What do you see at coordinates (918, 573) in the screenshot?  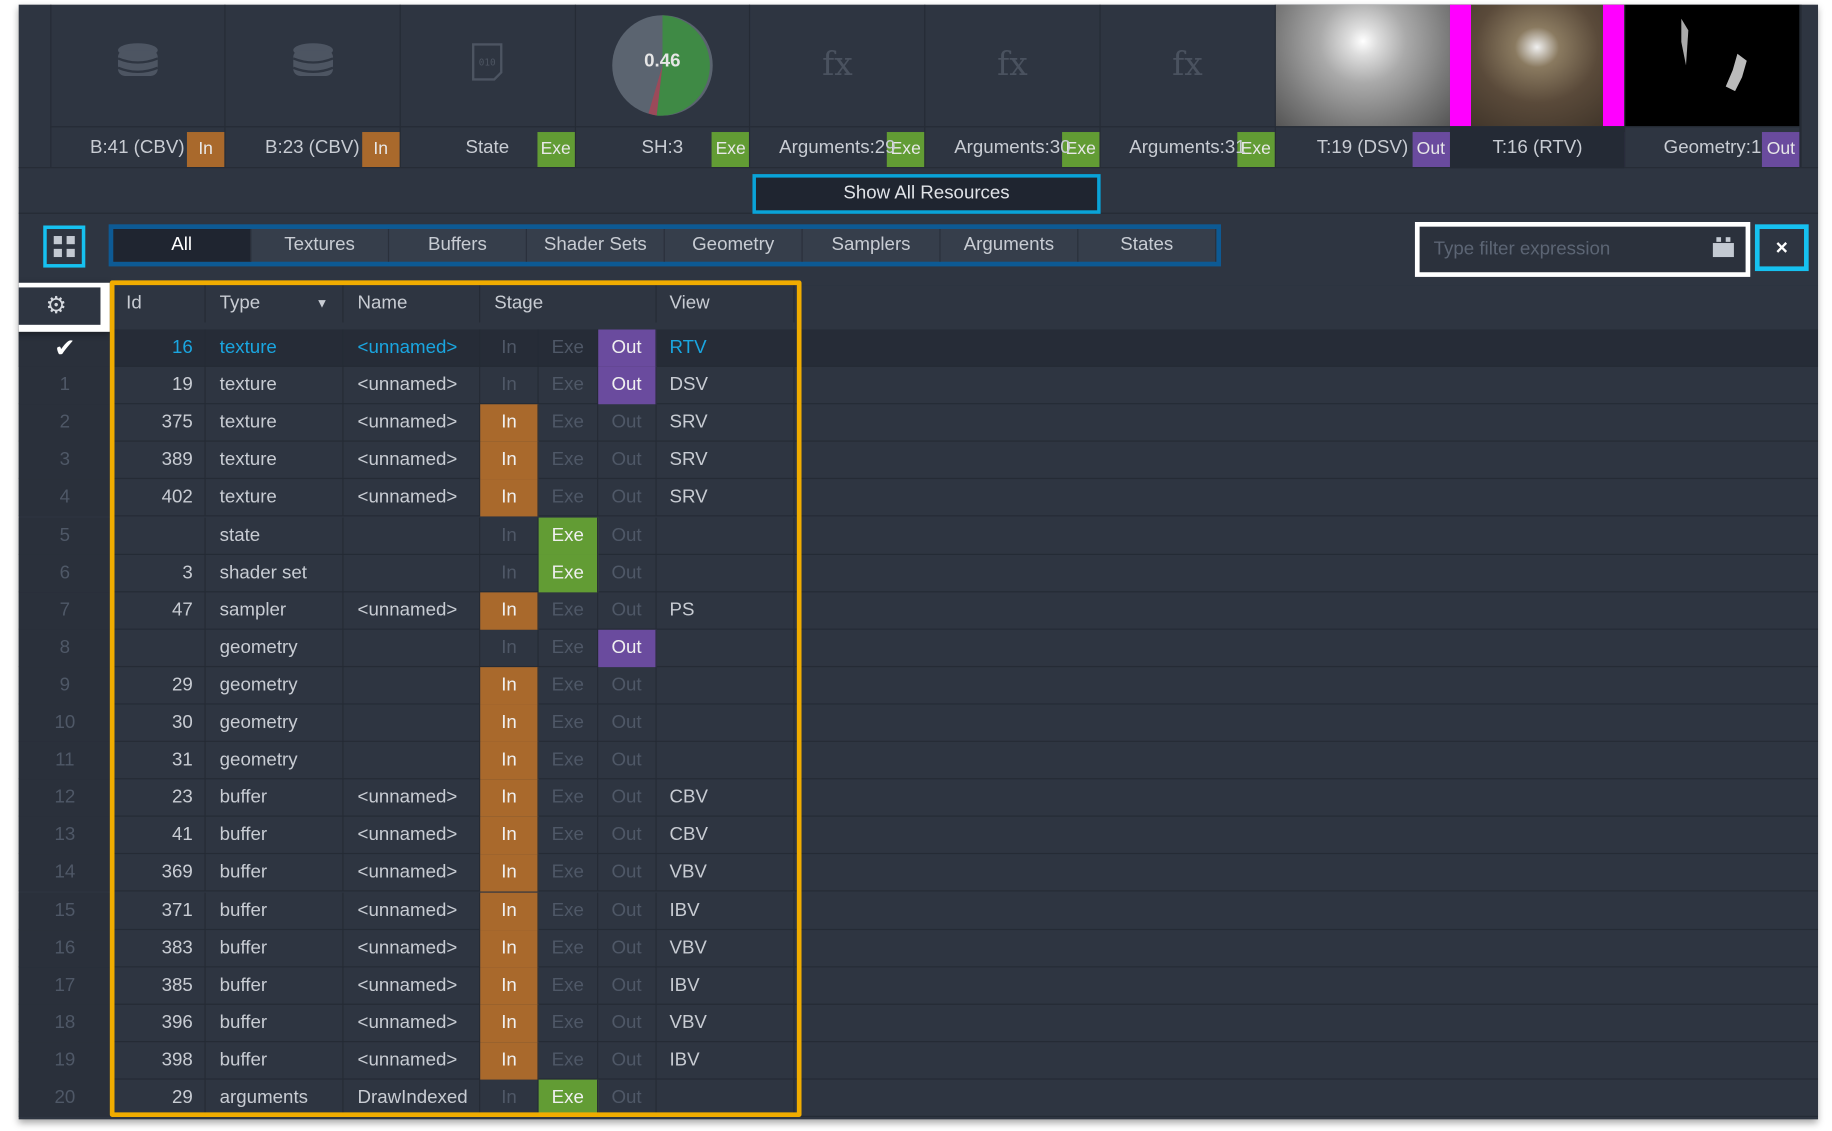 I see `table-row: 6 3 shader set In Exe Out` at bounding box center [918, 573].